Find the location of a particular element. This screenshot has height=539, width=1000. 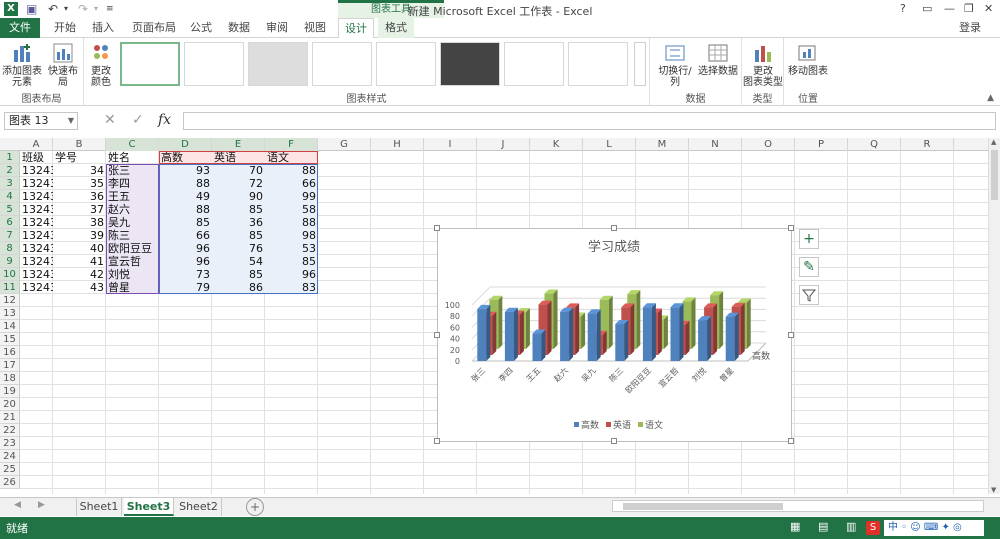

chart-styles-brush-icon: ✎ is located at coordinates (809, 267).